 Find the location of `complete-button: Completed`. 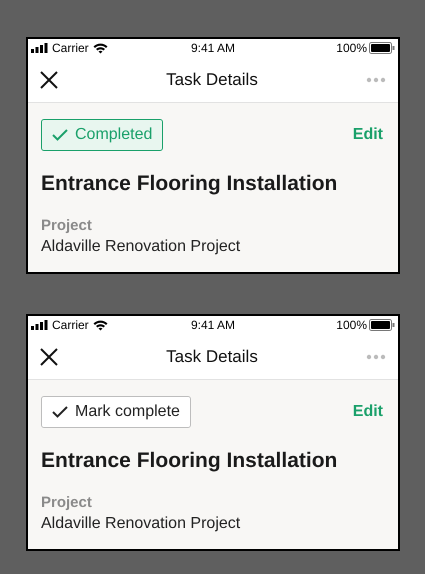

complete-button: Completed is located at coordinates (102, 135).